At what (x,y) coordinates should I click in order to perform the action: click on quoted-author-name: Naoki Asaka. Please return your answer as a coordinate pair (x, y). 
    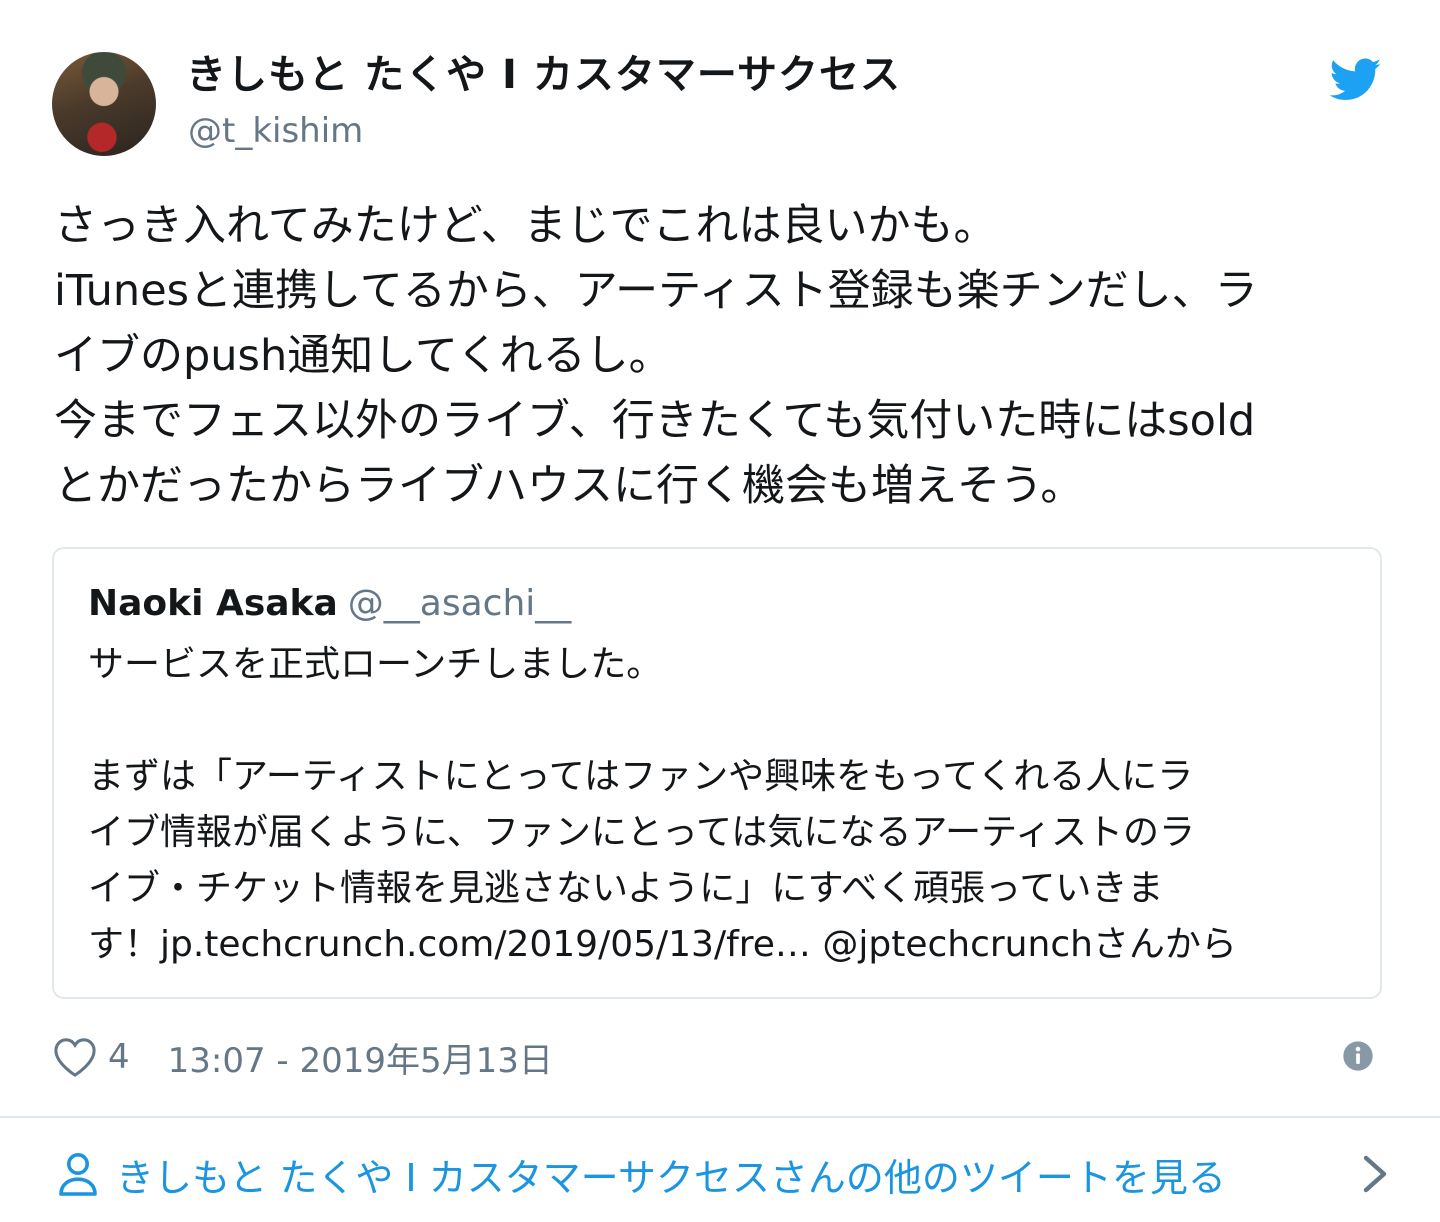
    Looking at the image, I should click on (213, 603).